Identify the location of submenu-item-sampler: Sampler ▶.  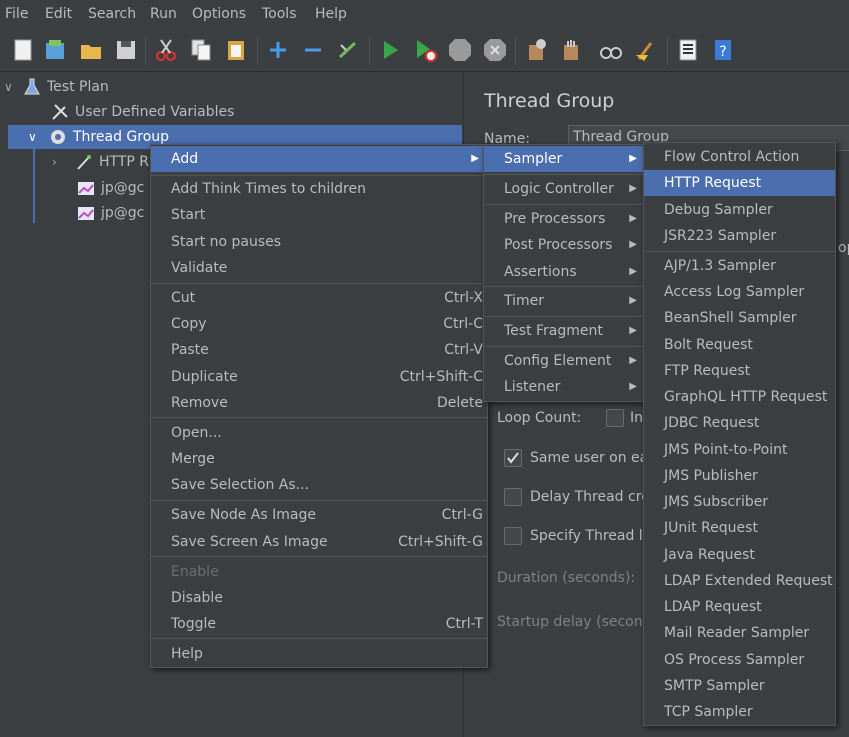
(564, 159).